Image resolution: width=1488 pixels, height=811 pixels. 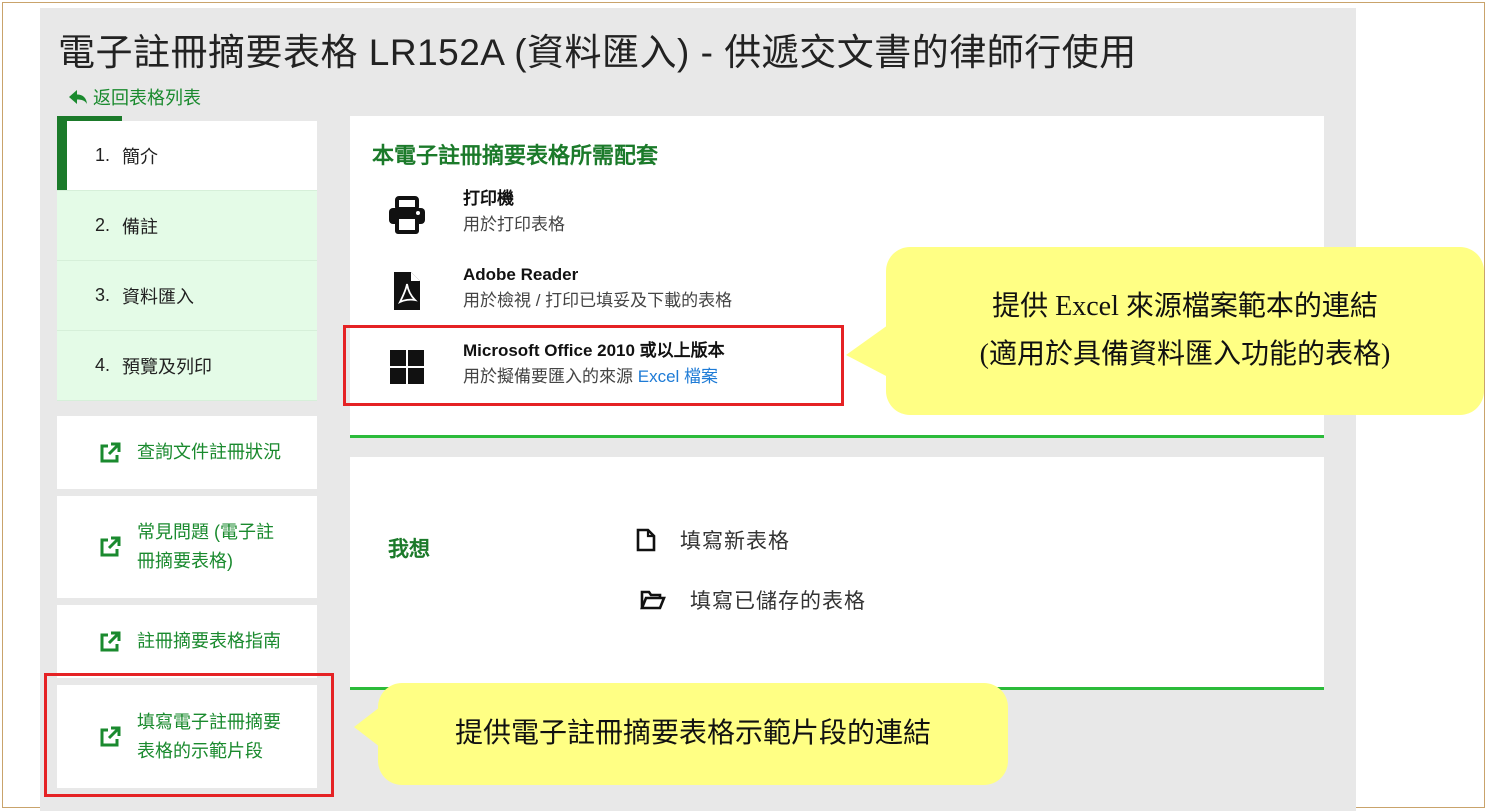 I want to click on requirement-name: Adobe Reader, so click(x=521, y=274).